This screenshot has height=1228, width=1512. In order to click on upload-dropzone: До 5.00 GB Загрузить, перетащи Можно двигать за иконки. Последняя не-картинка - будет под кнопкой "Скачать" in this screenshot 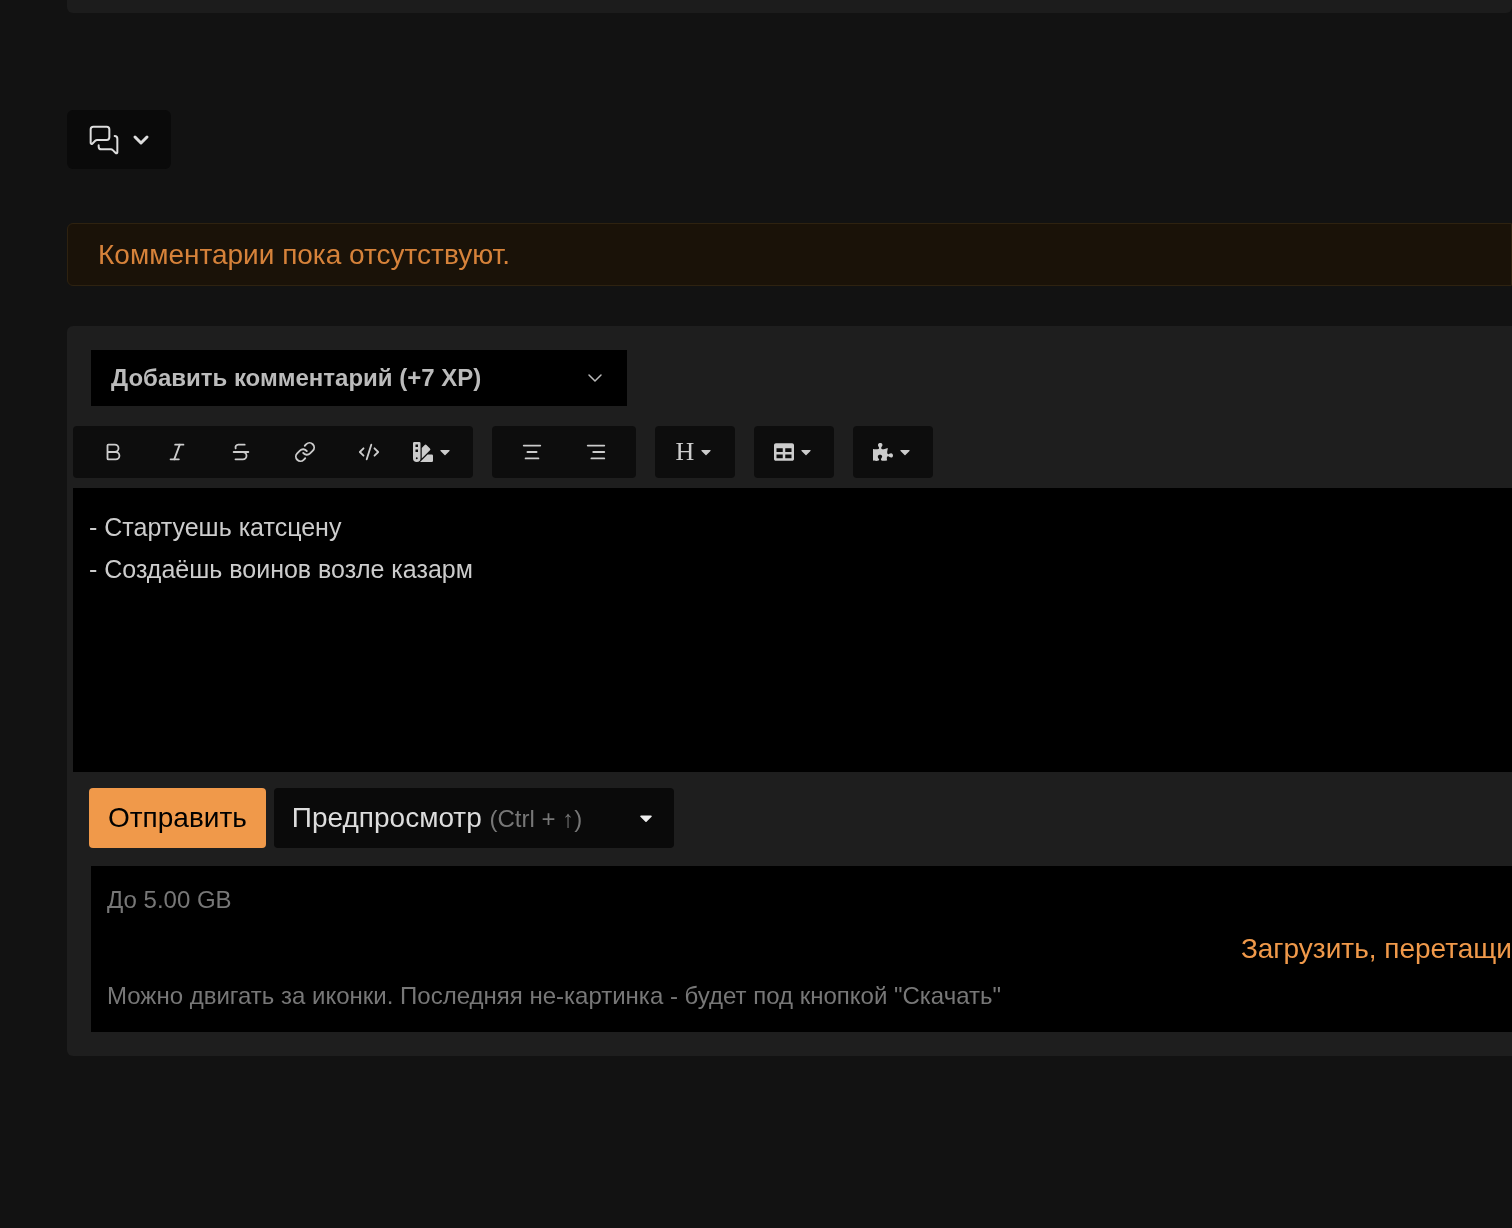, I will do `click(801, 949)`.